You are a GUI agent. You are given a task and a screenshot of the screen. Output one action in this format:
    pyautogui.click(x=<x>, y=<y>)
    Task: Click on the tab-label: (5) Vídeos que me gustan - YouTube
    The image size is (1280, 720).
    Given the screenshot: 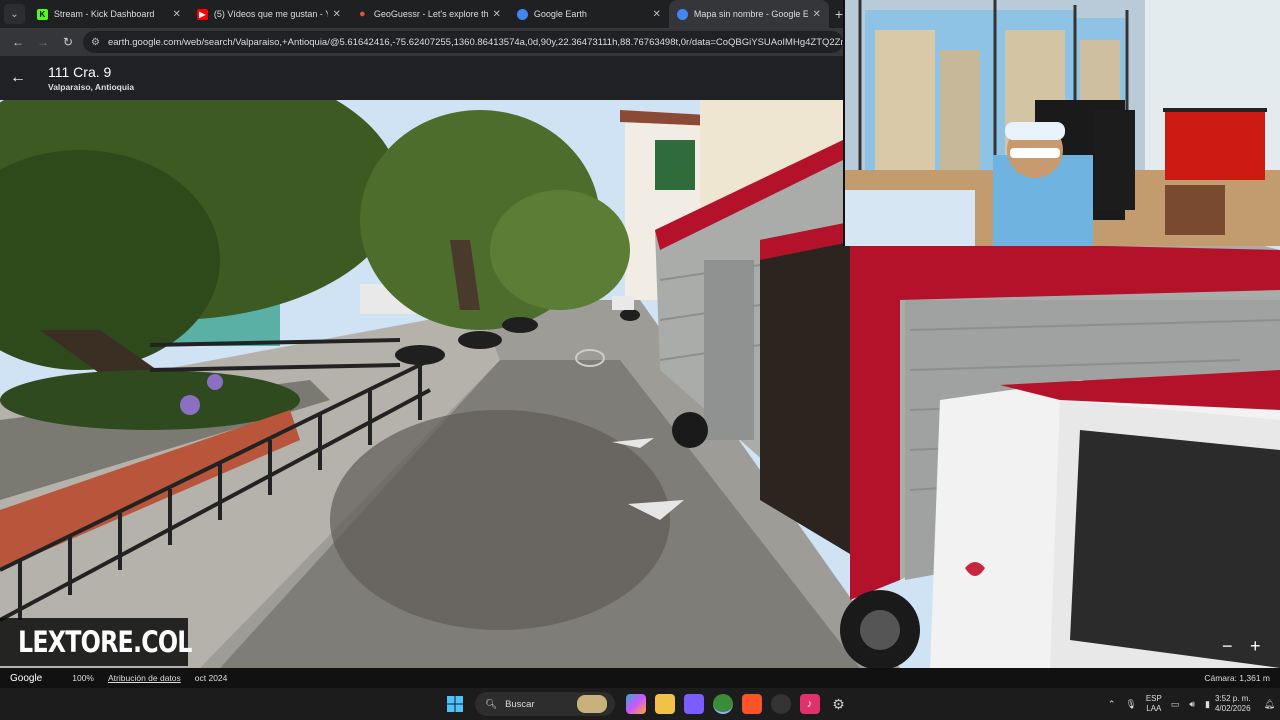 What is the action you would take?
    pyautogui.click(x=271, y=14)
    